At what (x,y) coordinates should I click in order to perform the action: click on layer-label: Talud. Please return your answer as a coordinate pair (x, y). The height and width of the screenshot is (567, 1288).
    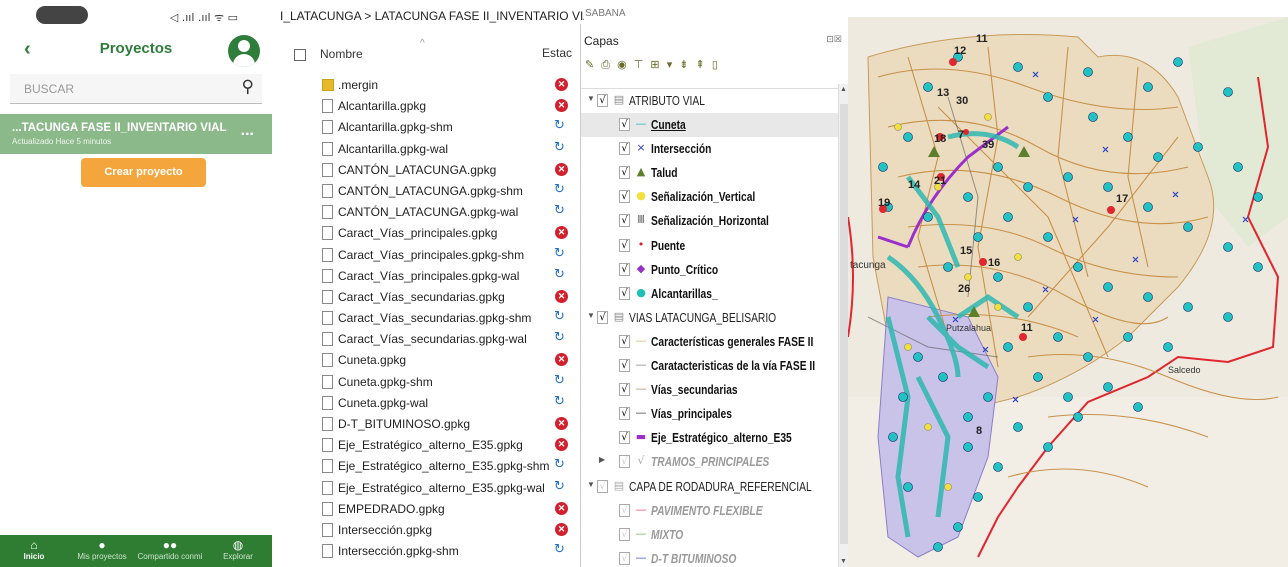
    Looking at the image, I should click on (664, 173).